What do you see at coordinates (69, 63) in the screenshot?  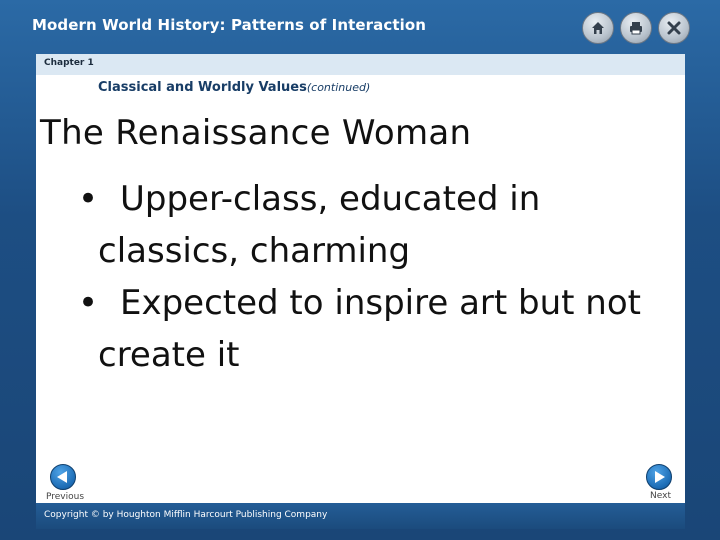 I see `chapter-label: Chapter 1` at bounding box center [69, 63].